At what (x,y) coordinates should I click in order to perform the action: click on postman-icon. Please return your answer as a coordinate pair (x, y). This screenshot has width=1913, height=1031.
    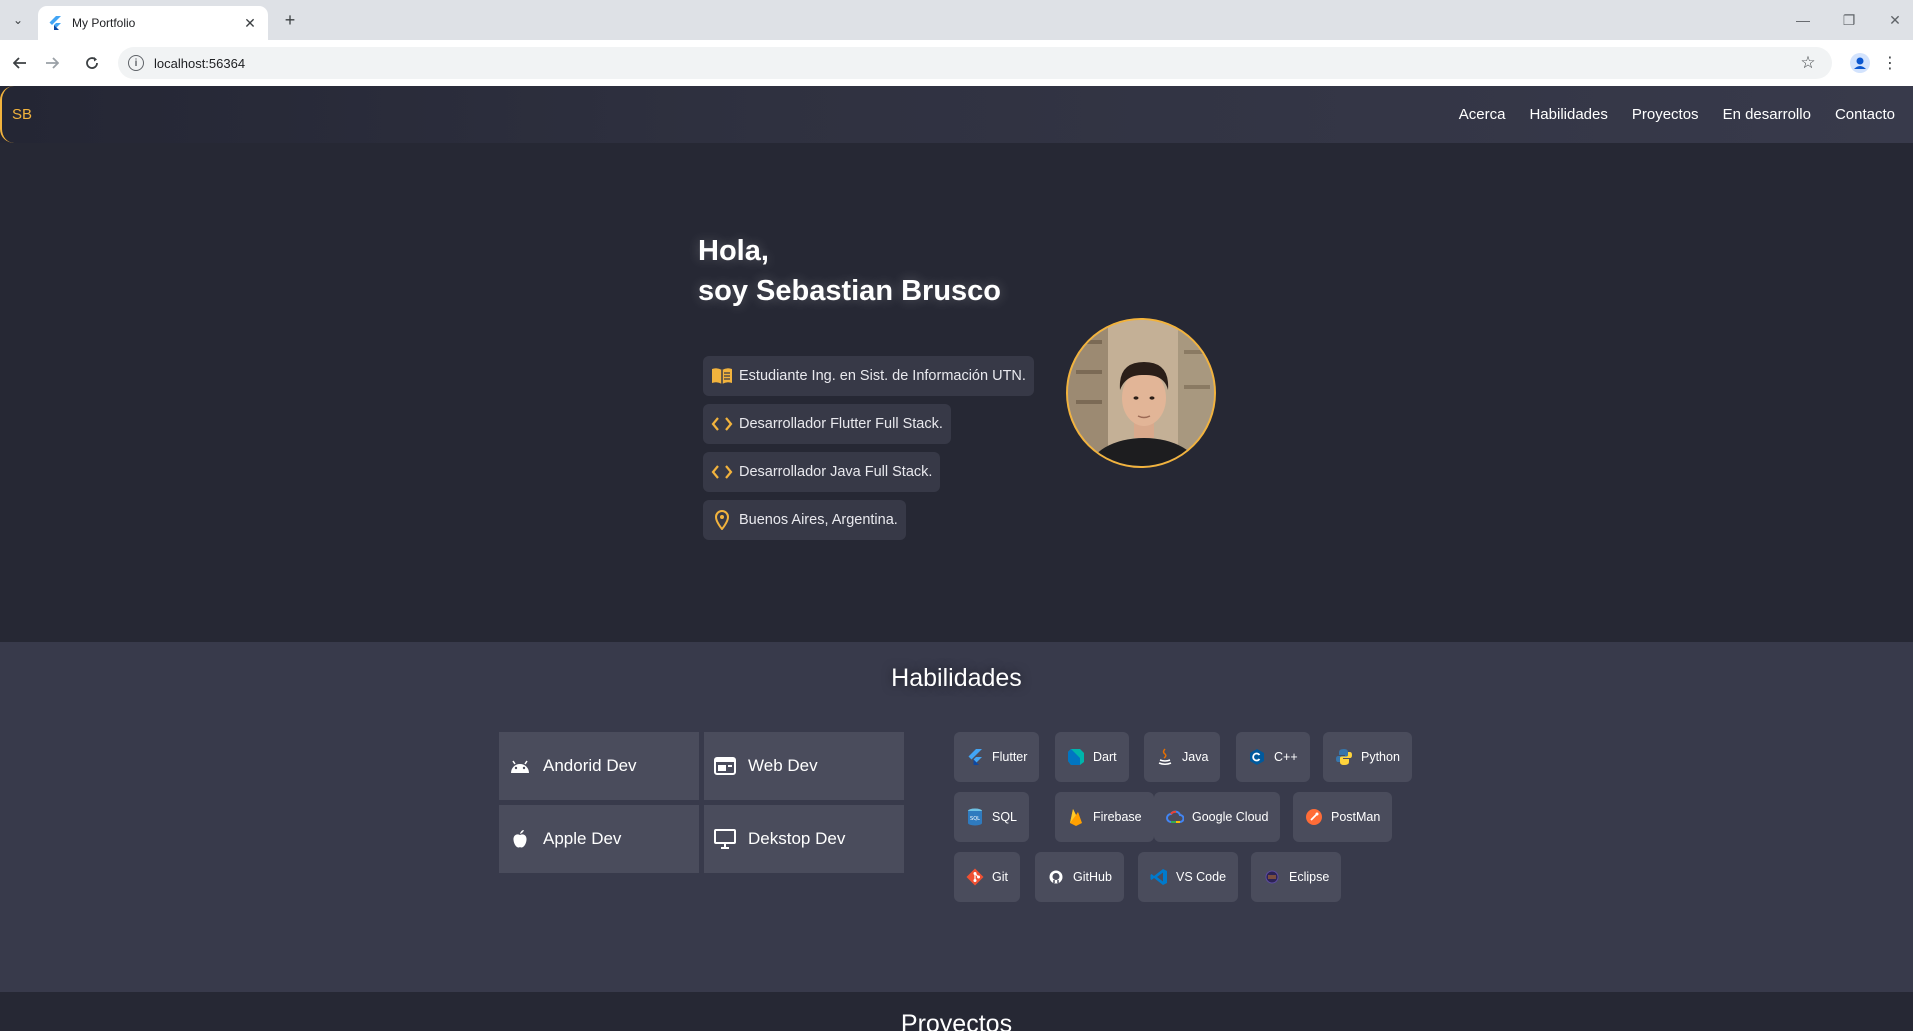
    Looking at the image, I should click on (1314, 817).